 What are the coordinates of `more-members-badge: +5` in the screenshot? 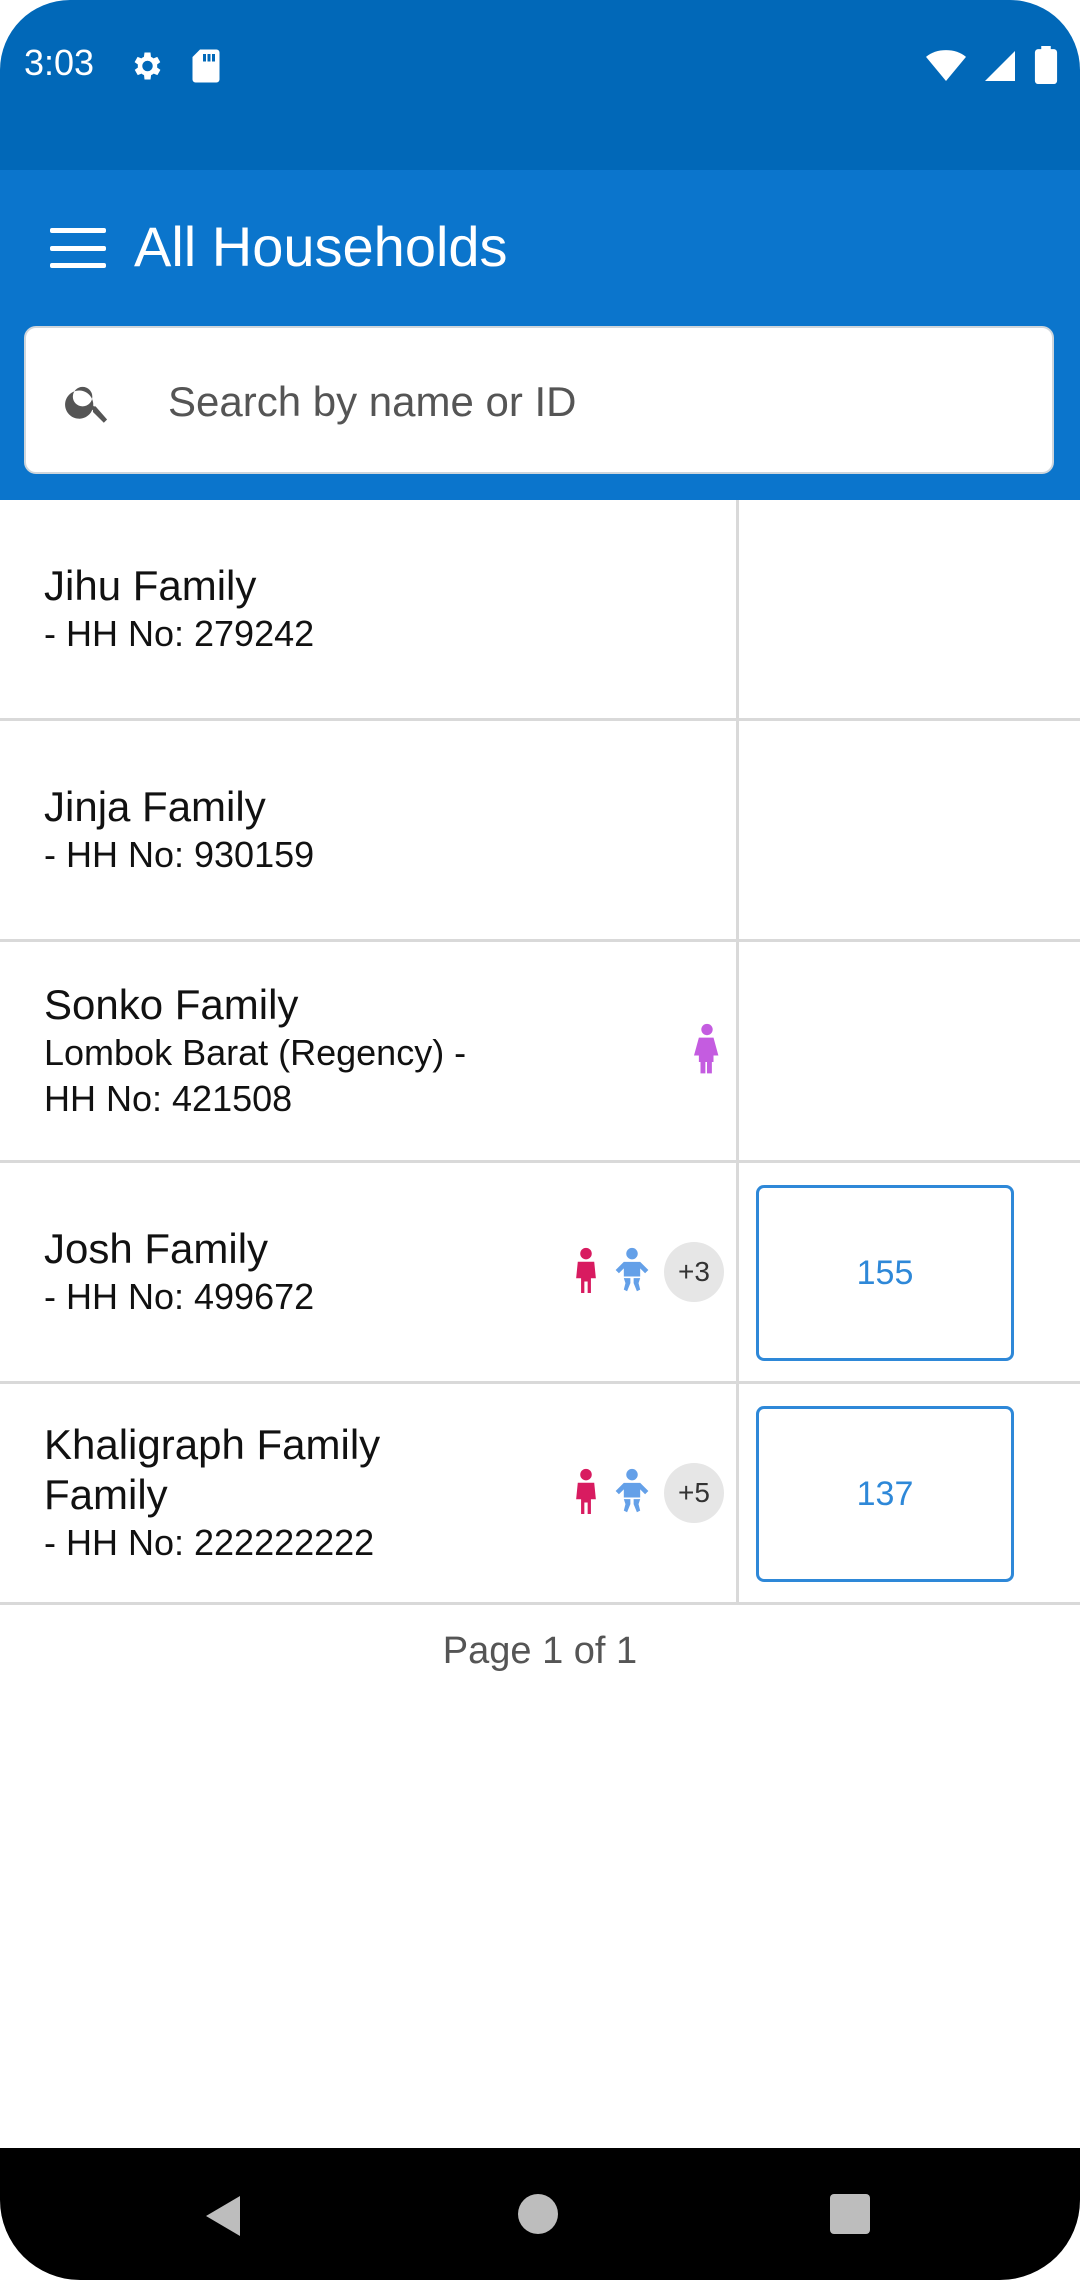 It's located at (694, 1493).